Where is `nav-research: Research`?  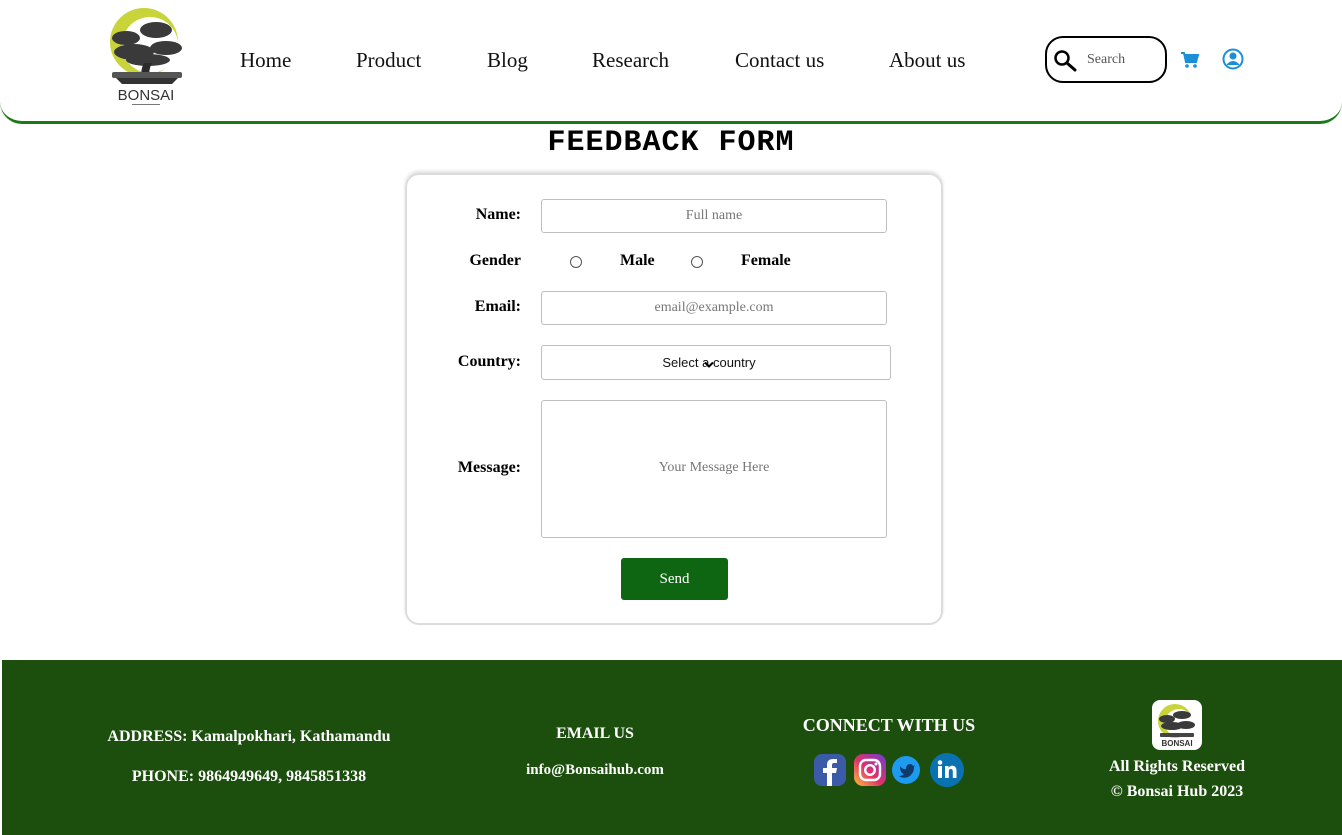 nav-research: Research is located at coordinates (630, 60).